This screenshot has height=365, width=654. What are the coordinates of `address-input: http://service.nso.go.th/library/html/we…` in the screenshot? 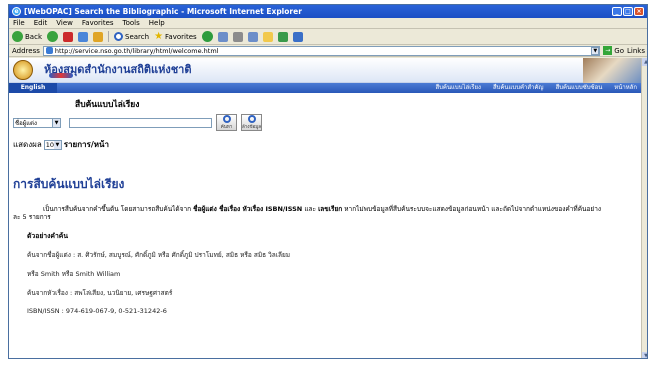 It's located at (321, 50).